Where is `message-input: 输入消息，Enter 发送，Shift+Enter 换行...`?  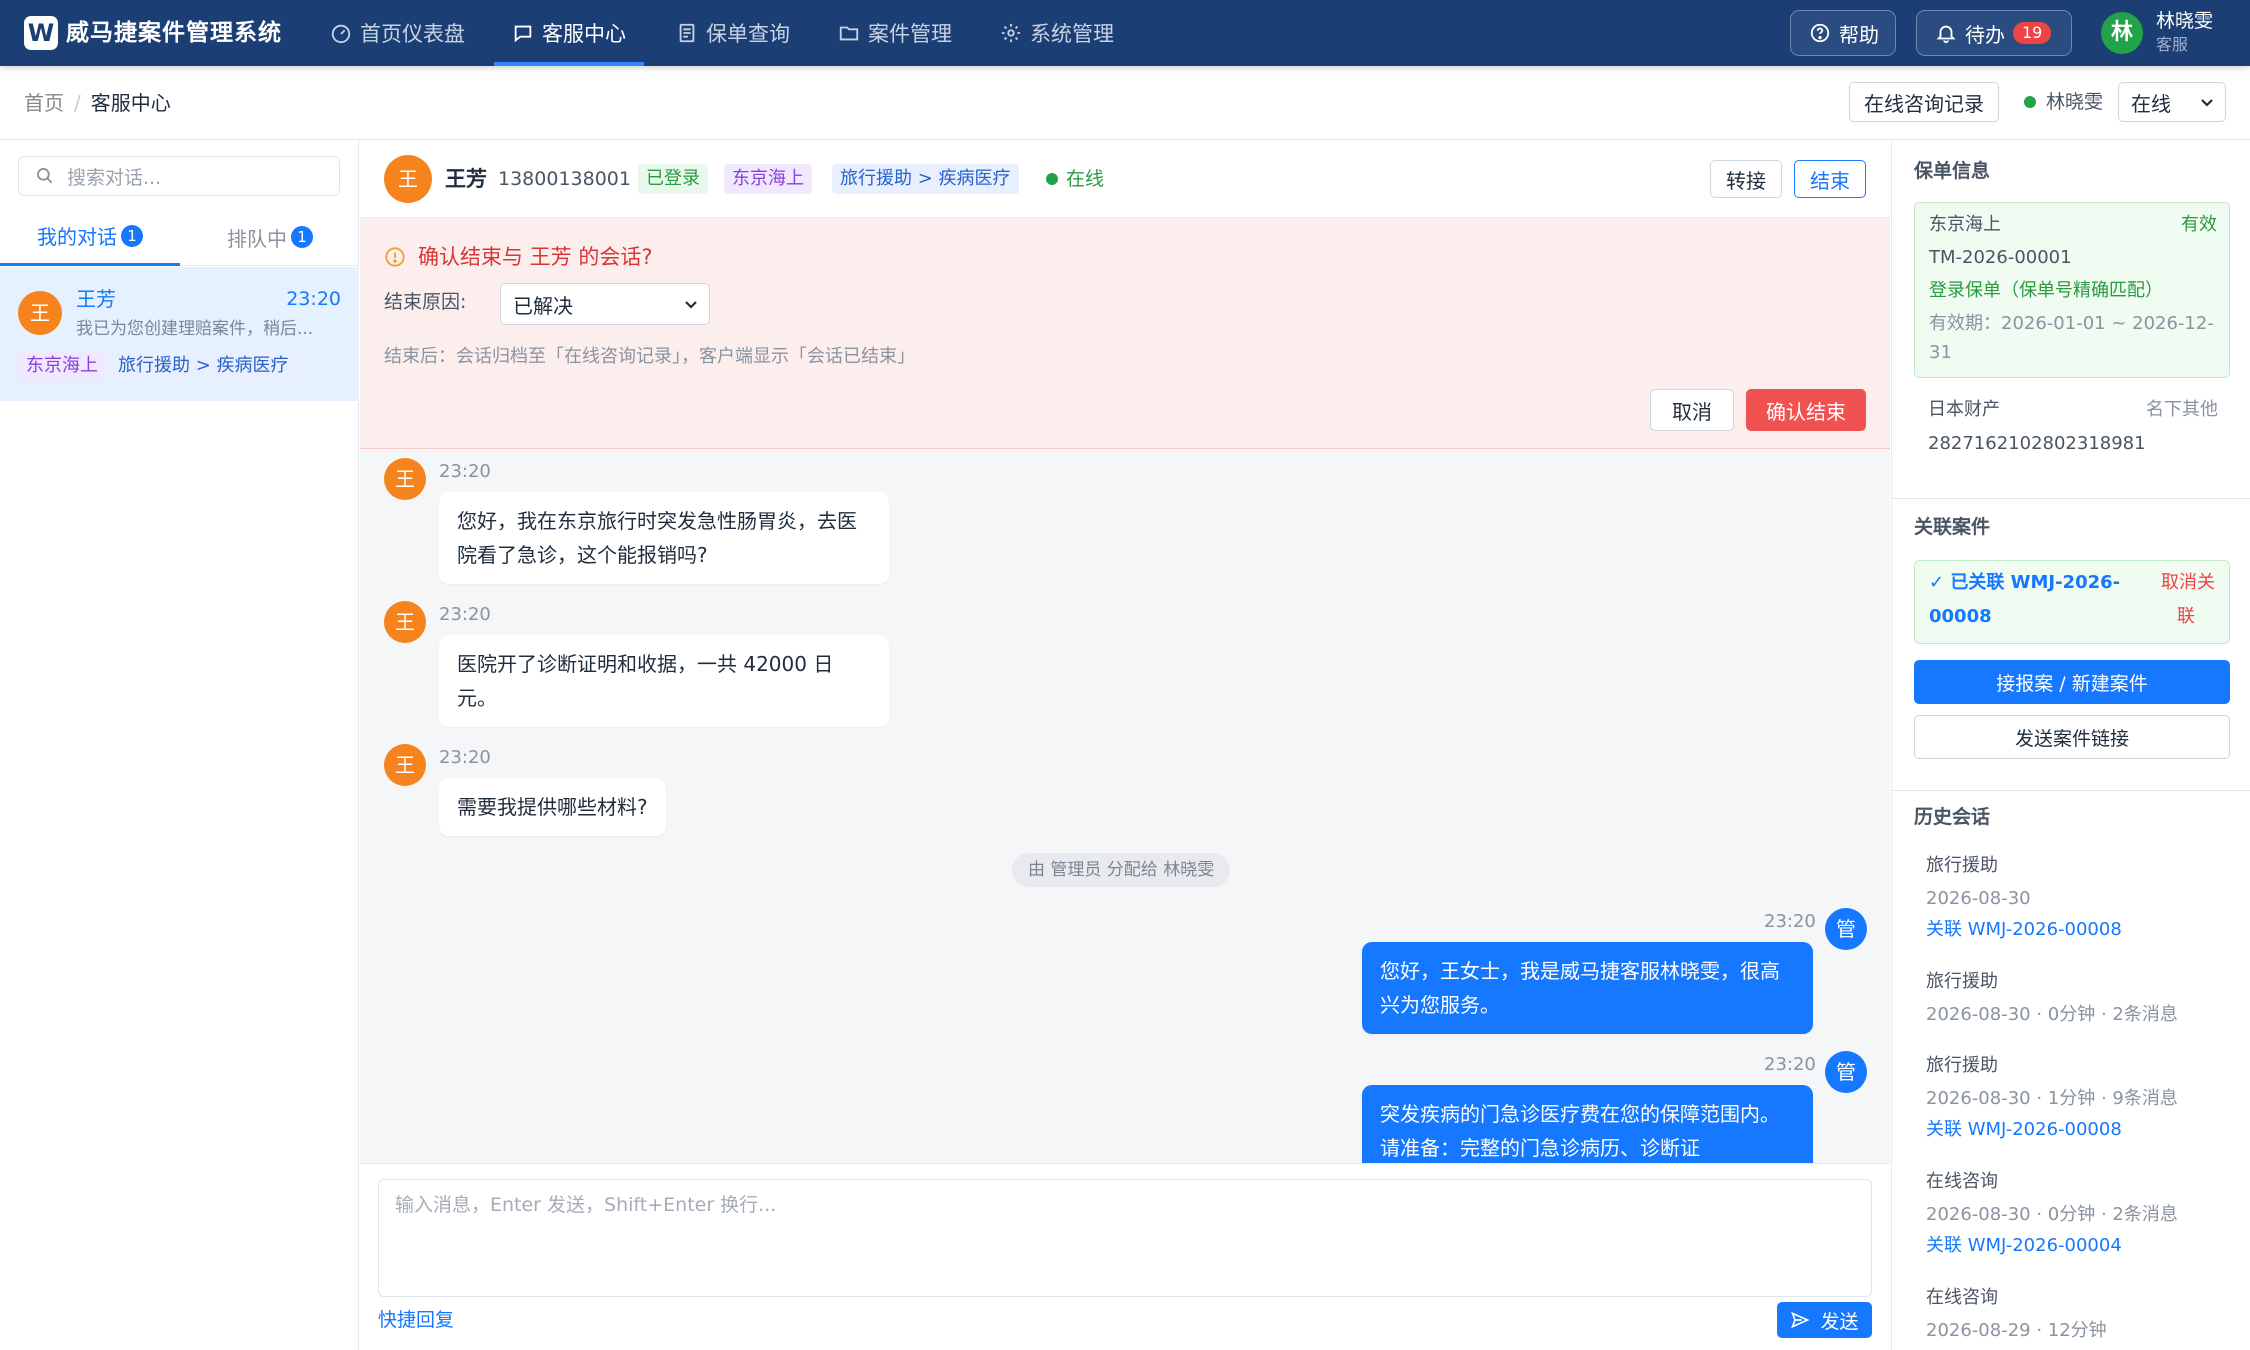
message-input: 输入消息，Enter 发送，Shift+Enter 换行... is located at coordinates (1125, 1238).